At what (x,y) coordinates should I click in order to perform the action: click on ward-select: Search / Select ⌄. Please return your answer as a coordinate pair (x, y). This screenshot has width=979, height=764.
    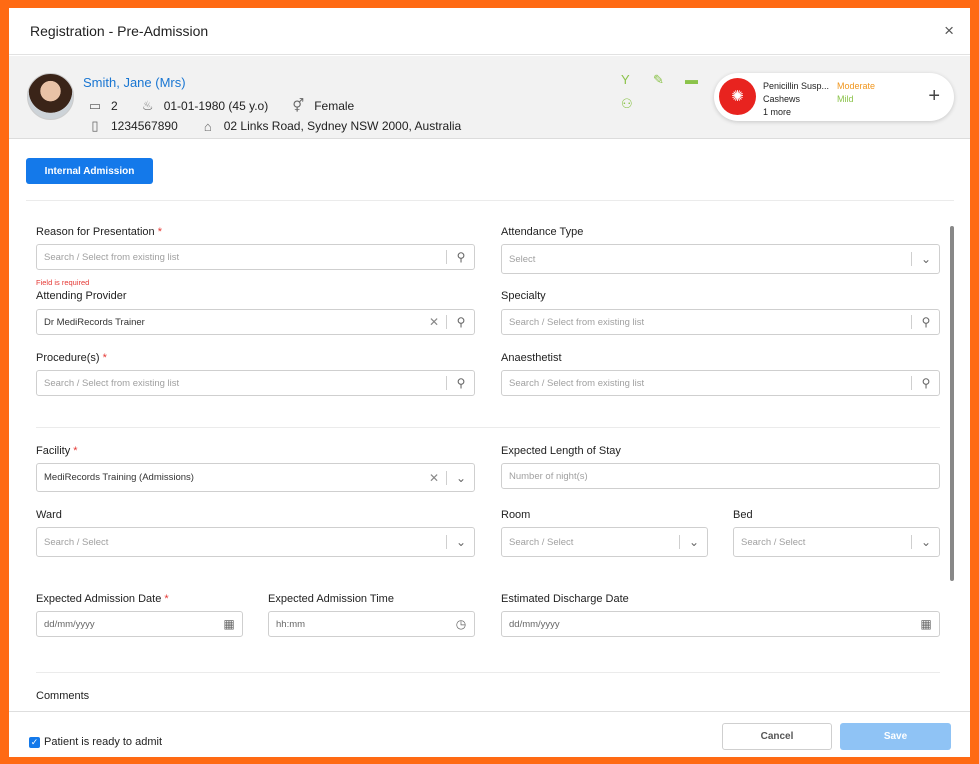
    Looking at the image, I should click on (255, 542).